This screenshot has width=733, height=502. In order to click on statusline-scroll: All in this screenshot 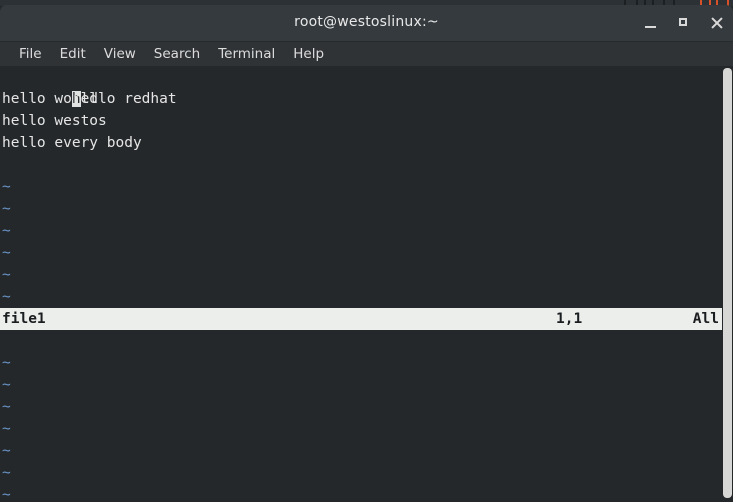, I will do `click(705, 319)`.